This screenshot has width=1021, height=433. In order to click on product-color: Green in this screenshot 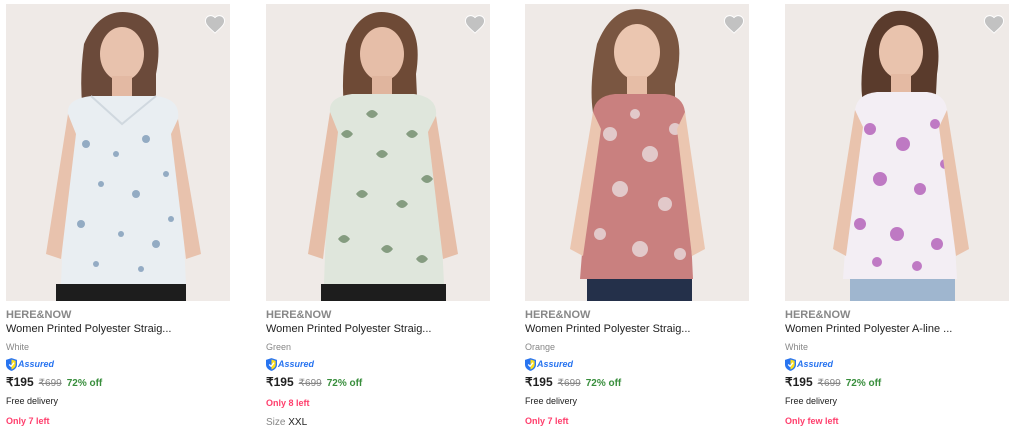, I will do `click(279, 347)`.